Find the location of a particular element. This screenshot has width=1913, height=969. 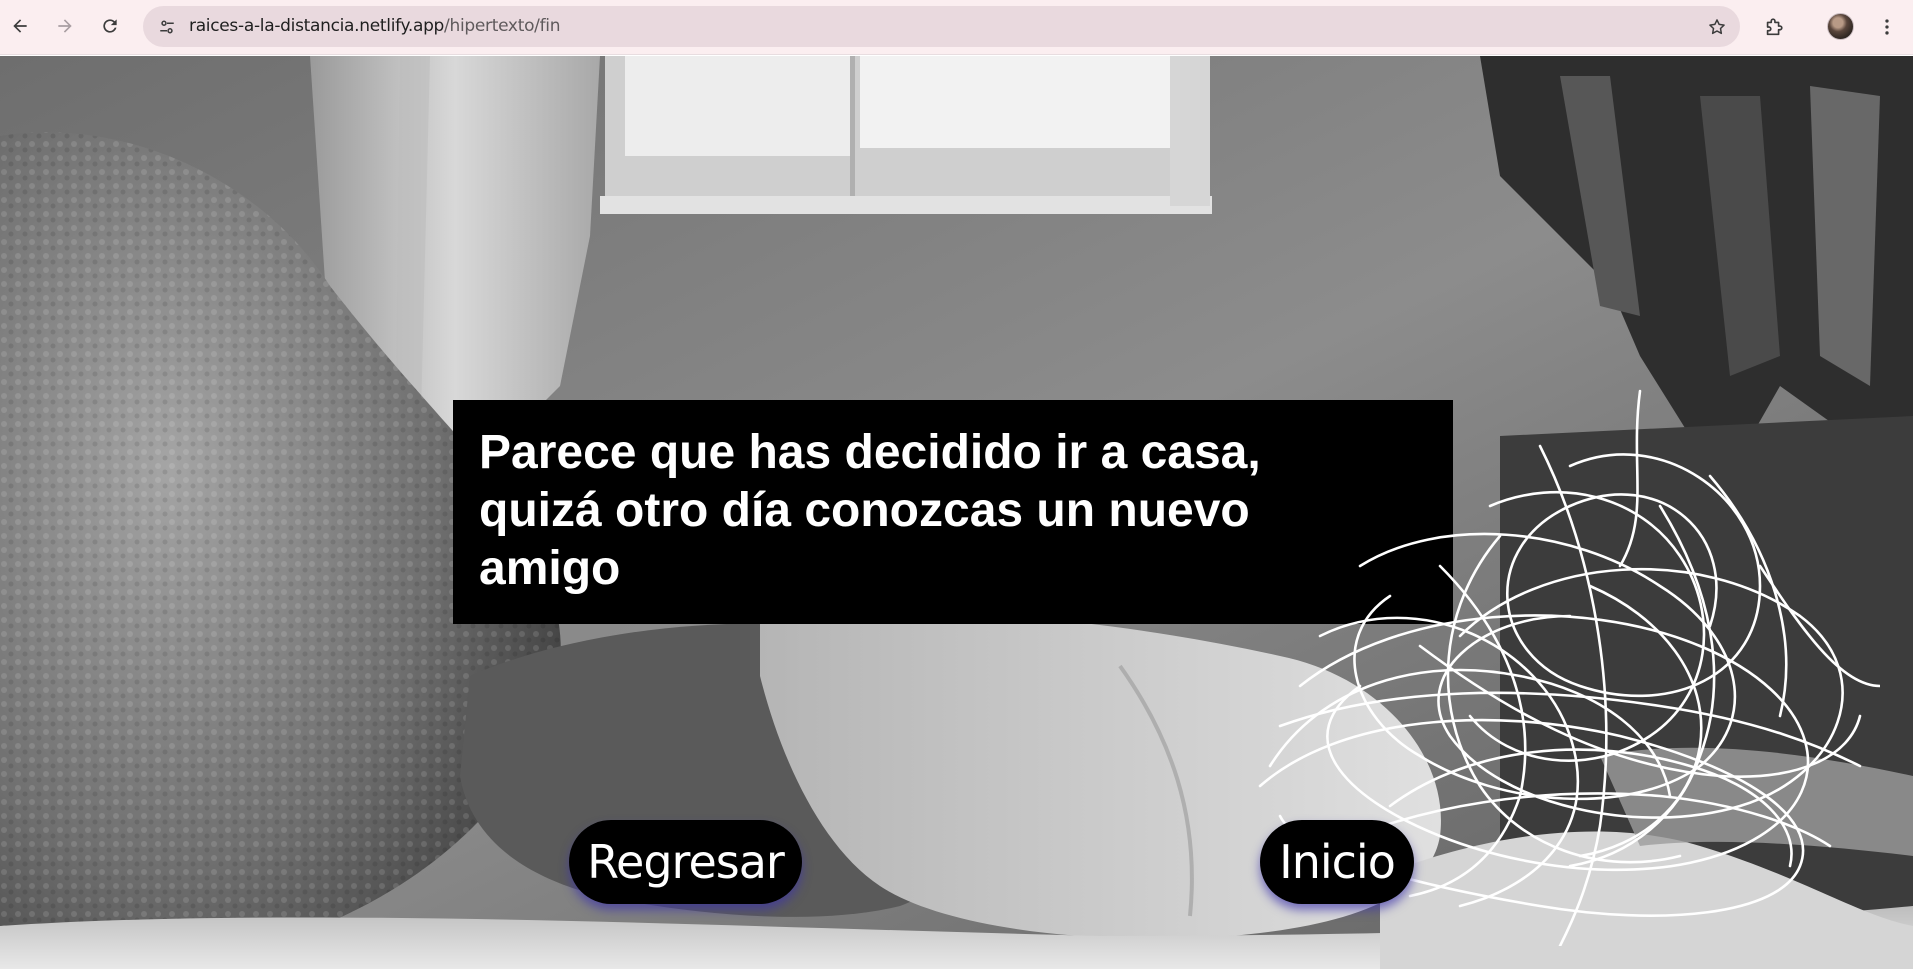

reload-icon is located at coordinates (110, 26).